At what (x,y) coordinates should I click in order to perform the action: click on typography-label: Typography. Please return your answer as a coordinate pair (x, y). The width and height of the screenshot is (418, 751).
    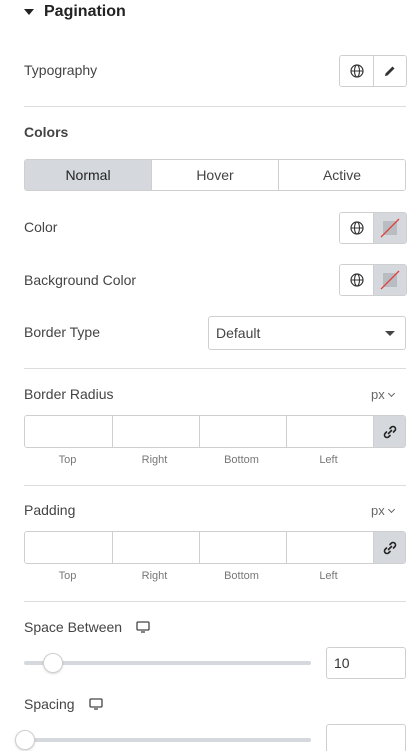
    Looking at the image, I should click on (61, 70).